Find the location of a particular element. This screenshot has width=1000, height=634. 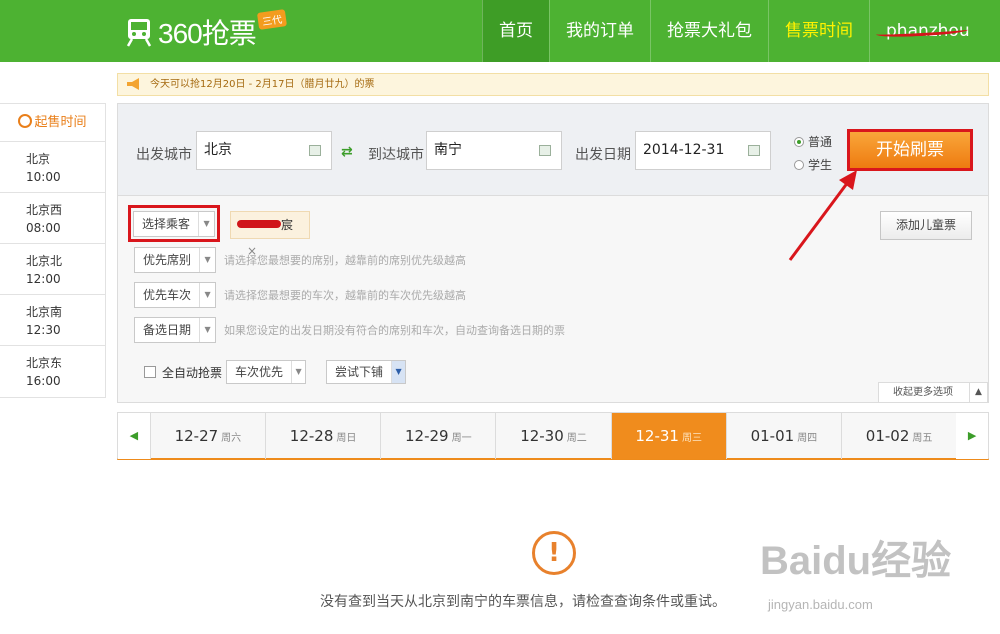

auto-grab-row: 全自动抢票 车次优先 ▼ 尝试下铺 ▼ is located at coordinates (275, 372).